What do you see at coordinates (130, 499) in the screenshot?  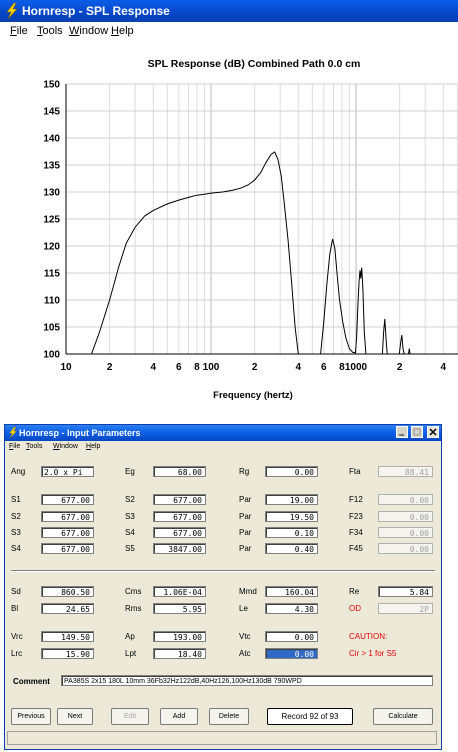 I see `param-label-s2: S2` at bounding box center [130, 499].